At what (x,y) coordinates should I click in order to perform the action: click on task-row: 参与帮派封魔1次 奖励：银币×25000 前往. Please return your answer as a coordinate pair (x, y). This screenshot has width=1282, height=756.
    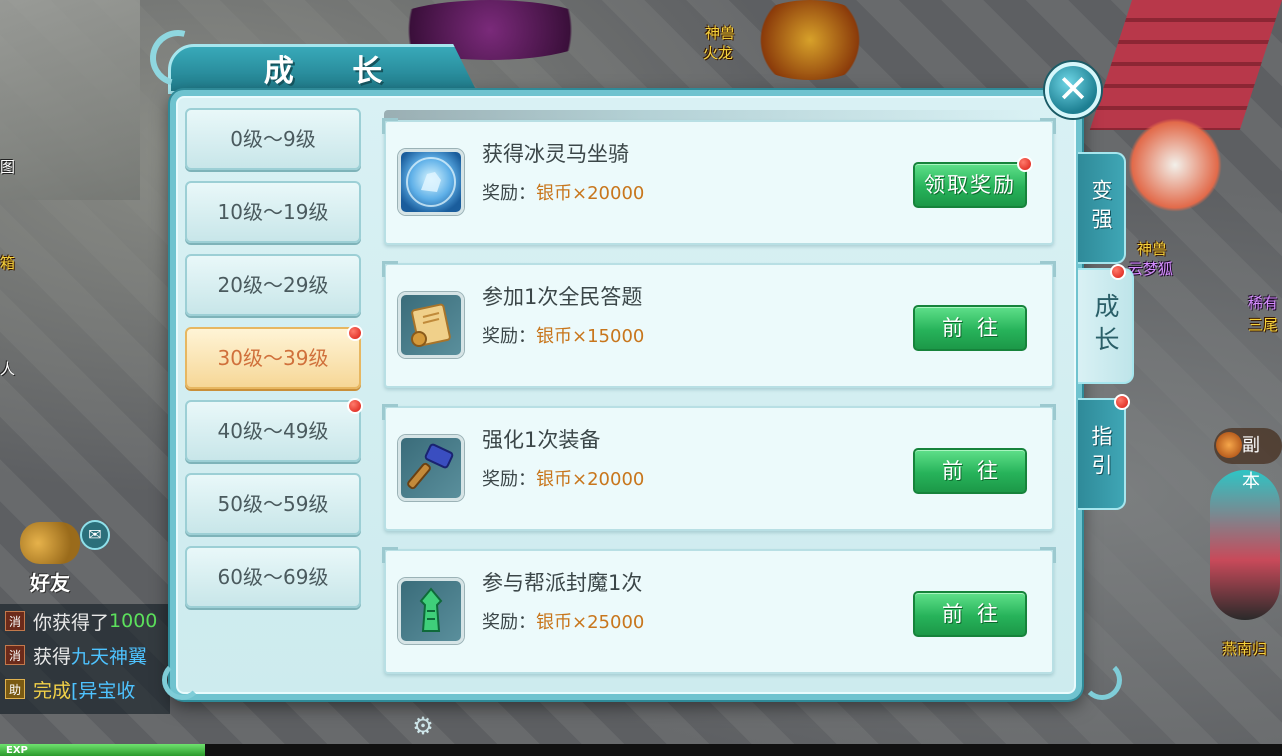
    Looking at the image, I should click on (719, 610).